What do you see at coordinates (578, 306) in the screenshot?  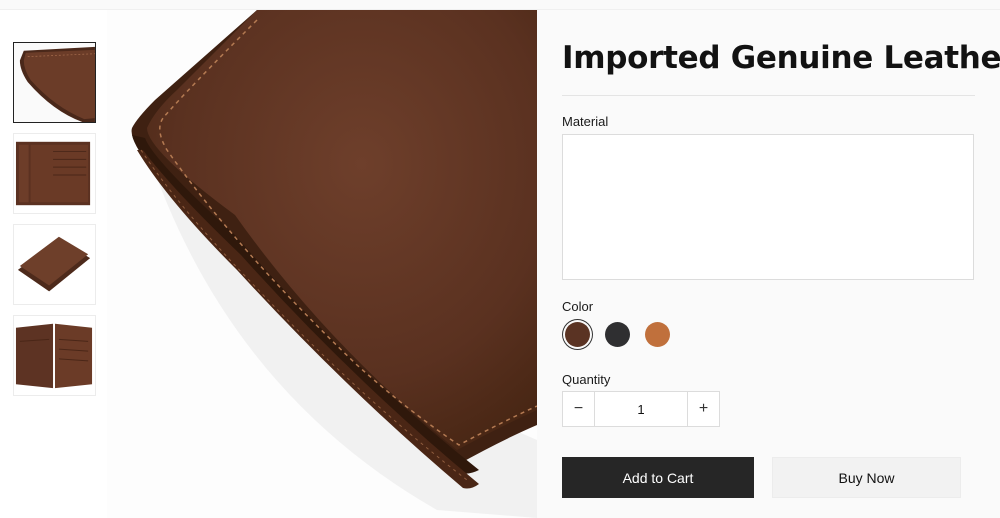 I see `color-label: Color` at bounding box center [578, 306].